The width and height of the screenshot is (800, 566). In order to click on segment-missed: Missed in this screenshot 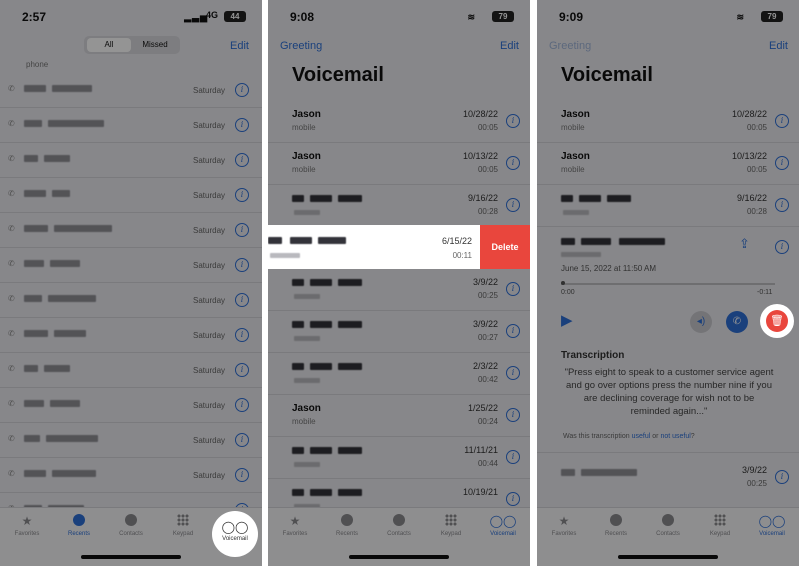, I will do `click(155, 45)`.